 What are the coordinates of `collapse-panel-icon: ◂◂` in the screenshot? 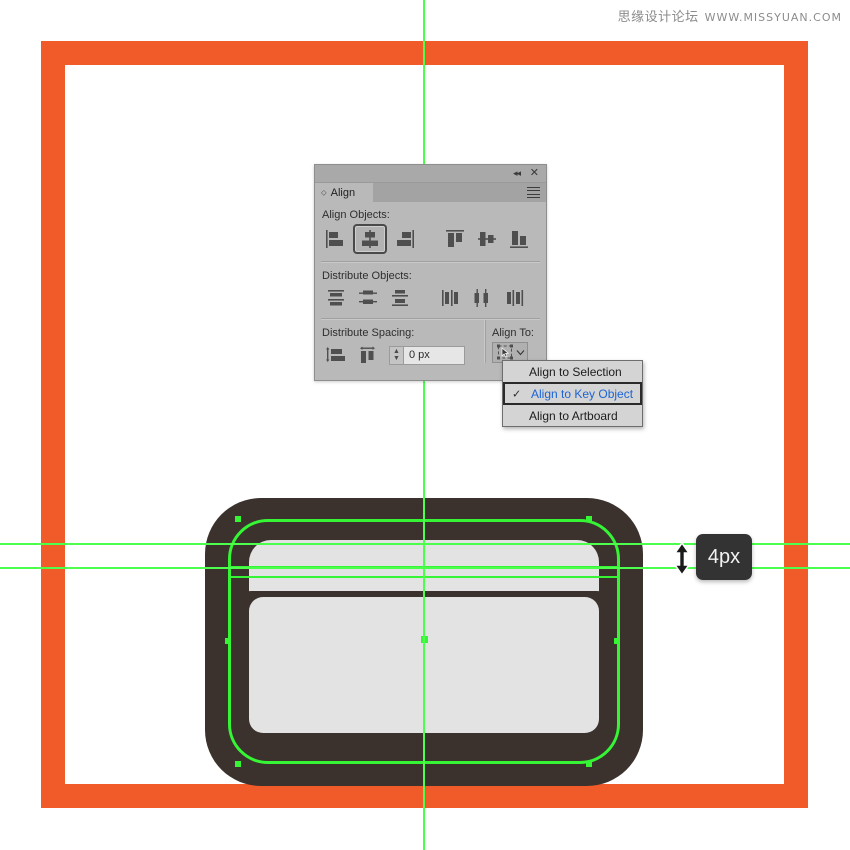 It's located at (517, 173).